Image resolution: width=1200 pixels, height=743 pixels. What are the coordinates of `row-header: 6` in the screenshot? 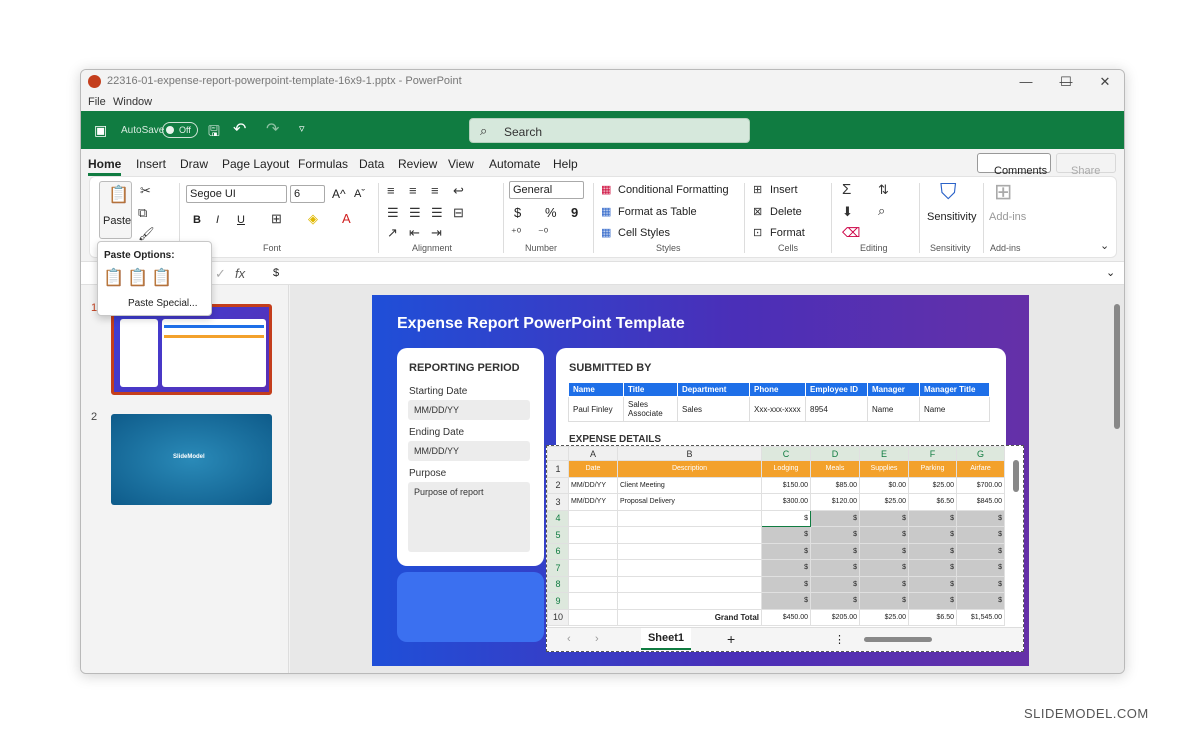 It's located at (558, 551).